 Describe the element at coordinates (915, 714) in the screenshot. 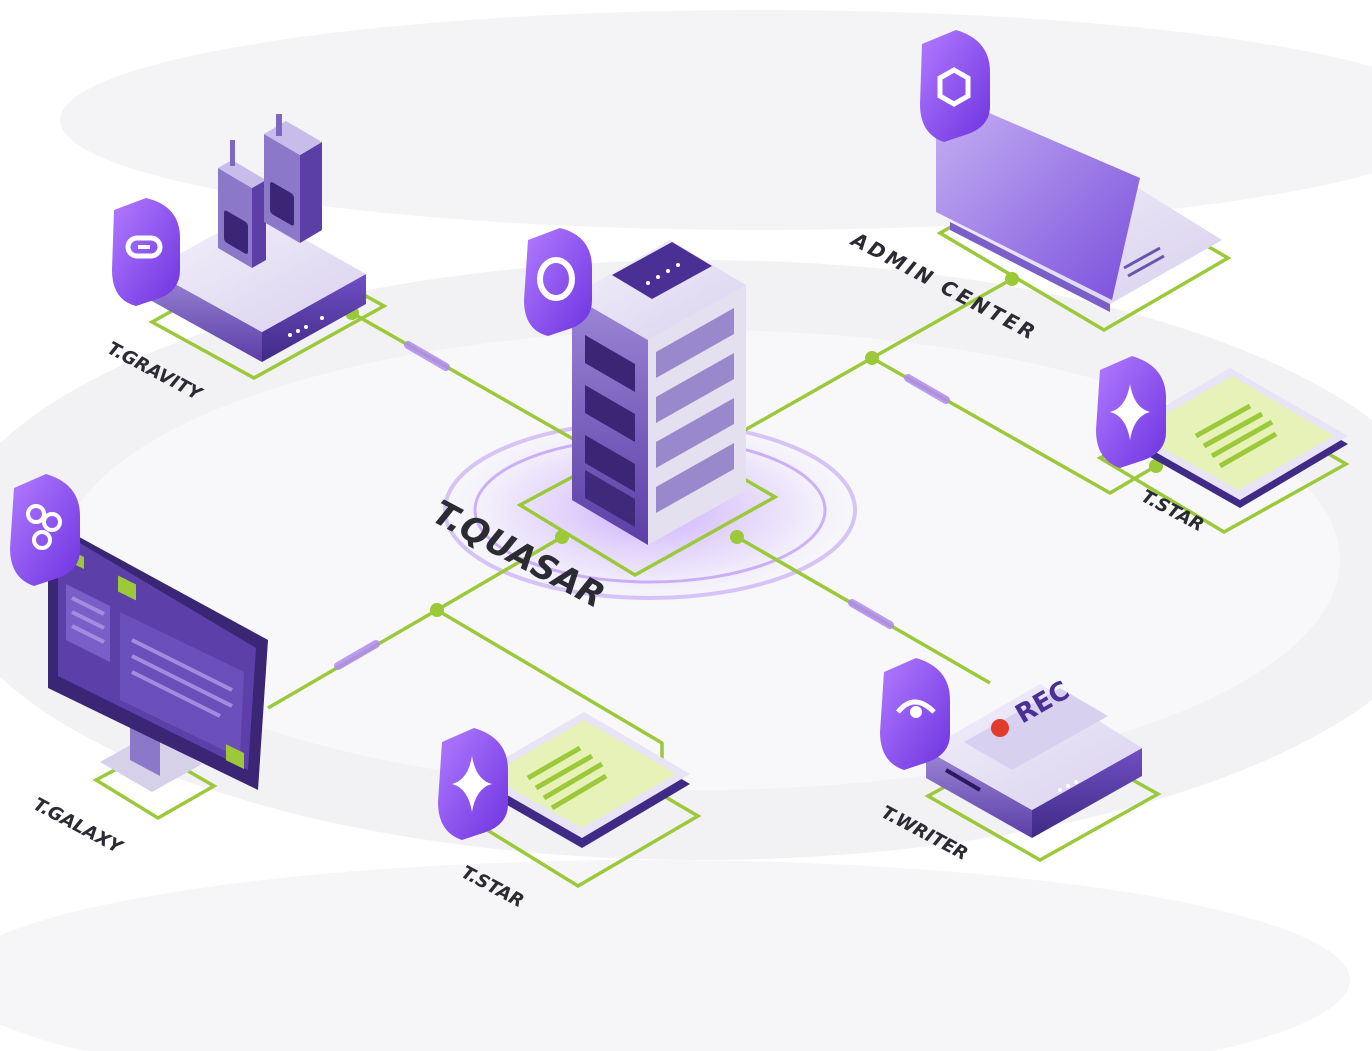

I see `eye-icon` at that location.